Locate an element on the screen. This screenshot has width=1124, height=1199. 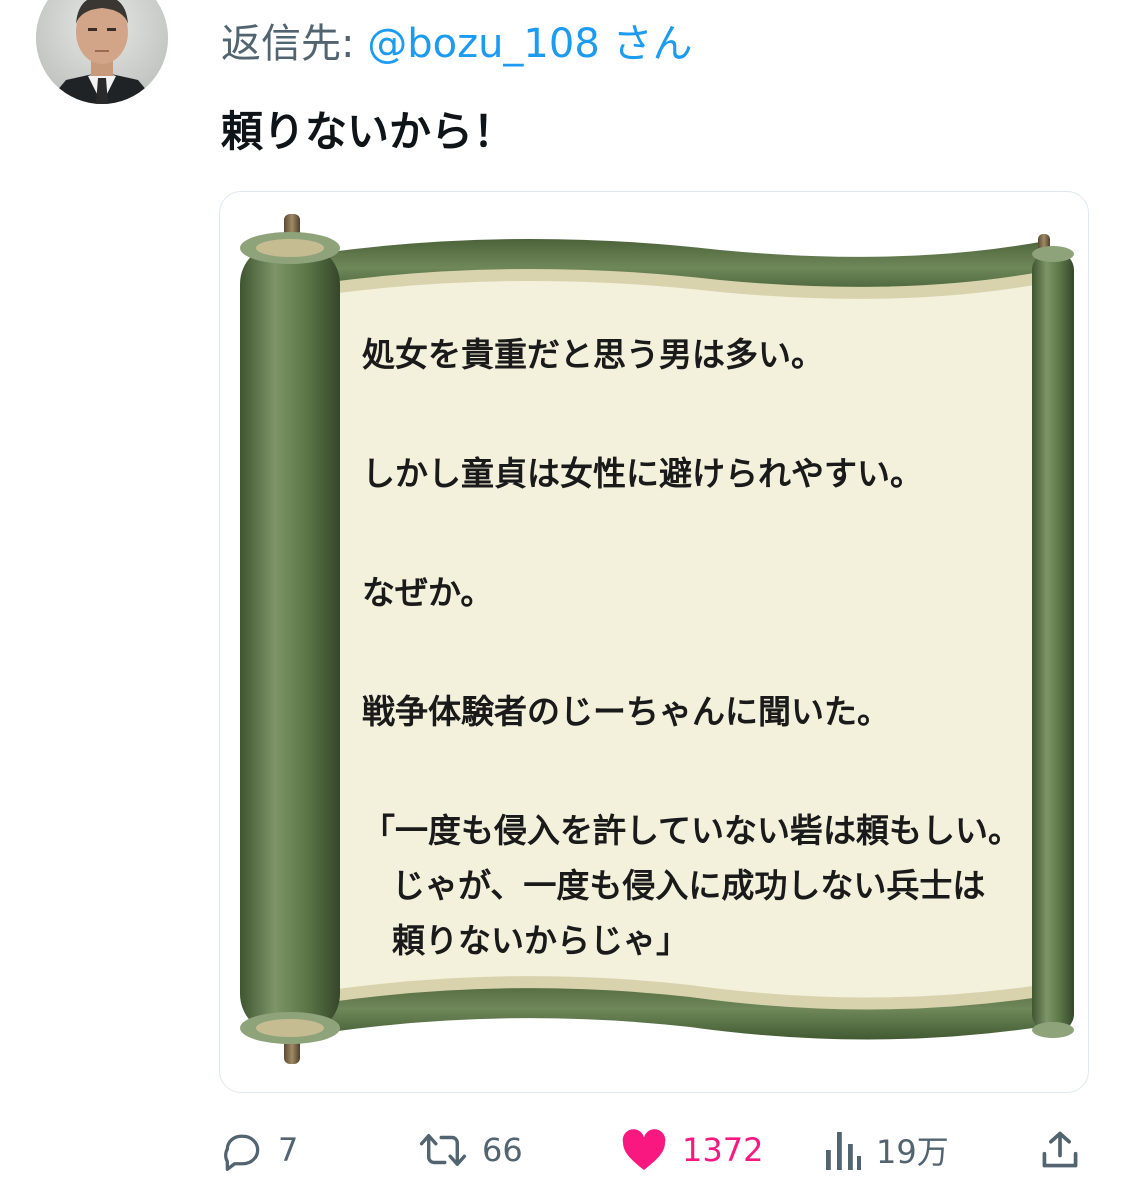
scroll-line: なぜか。 is located at coordinates (428, 592).